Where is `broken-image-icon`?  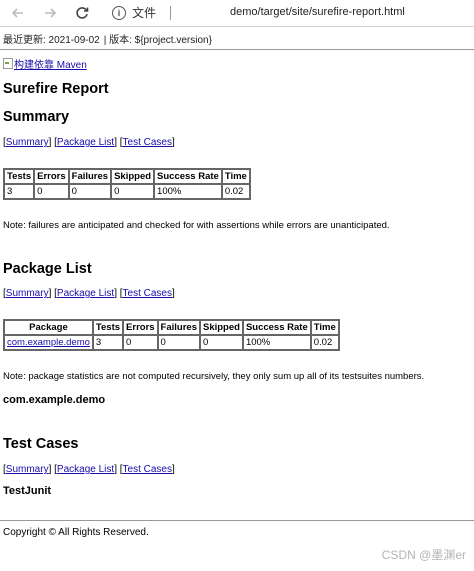 broken-image-icon is located at coordinates (8, 63).